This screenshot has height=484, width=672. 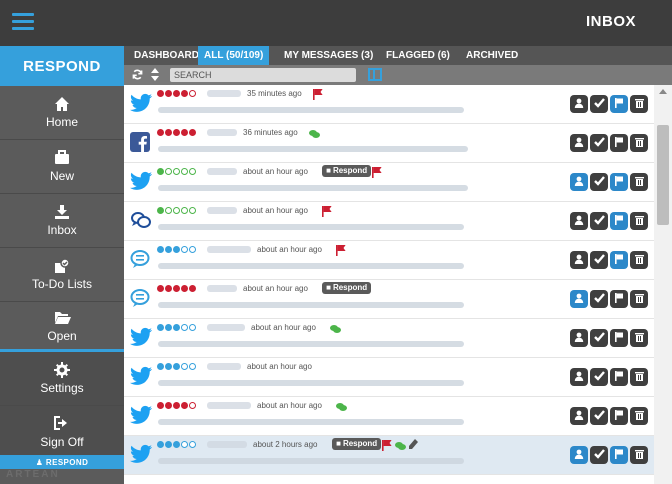 I want to click on refresh-icon, so click(x=137, y=76).